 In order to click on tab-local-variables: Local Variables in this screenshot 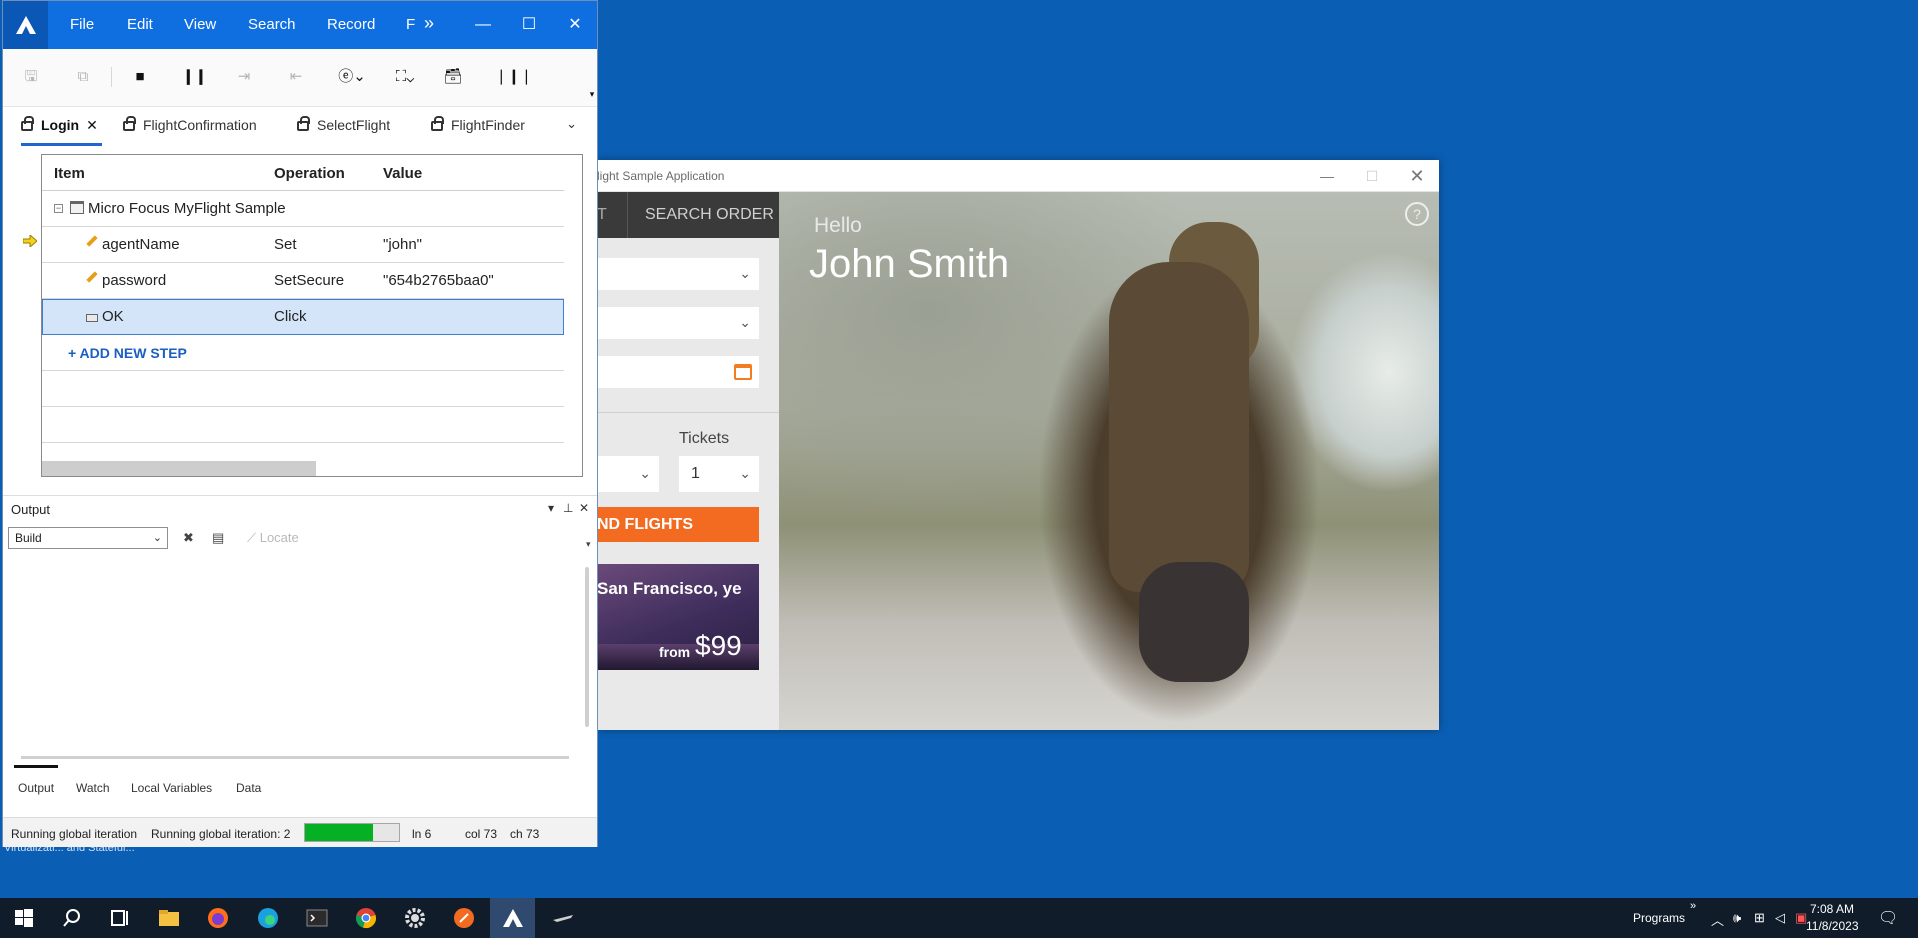, I will do `click(171, 788)`.